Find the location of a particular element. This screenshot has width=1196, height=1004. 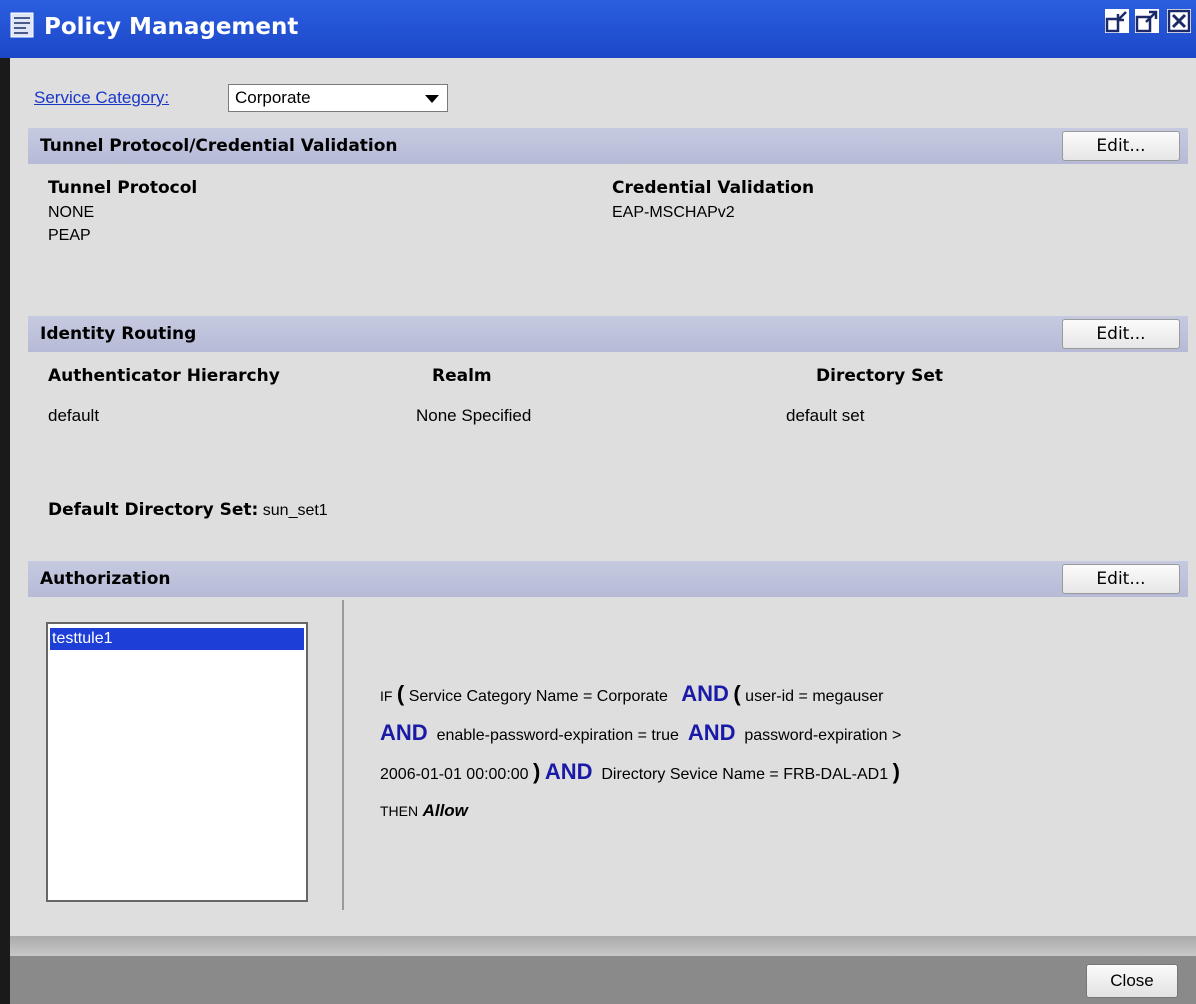

rule-condition: password-expiration > is located at coordinates (823, 735).